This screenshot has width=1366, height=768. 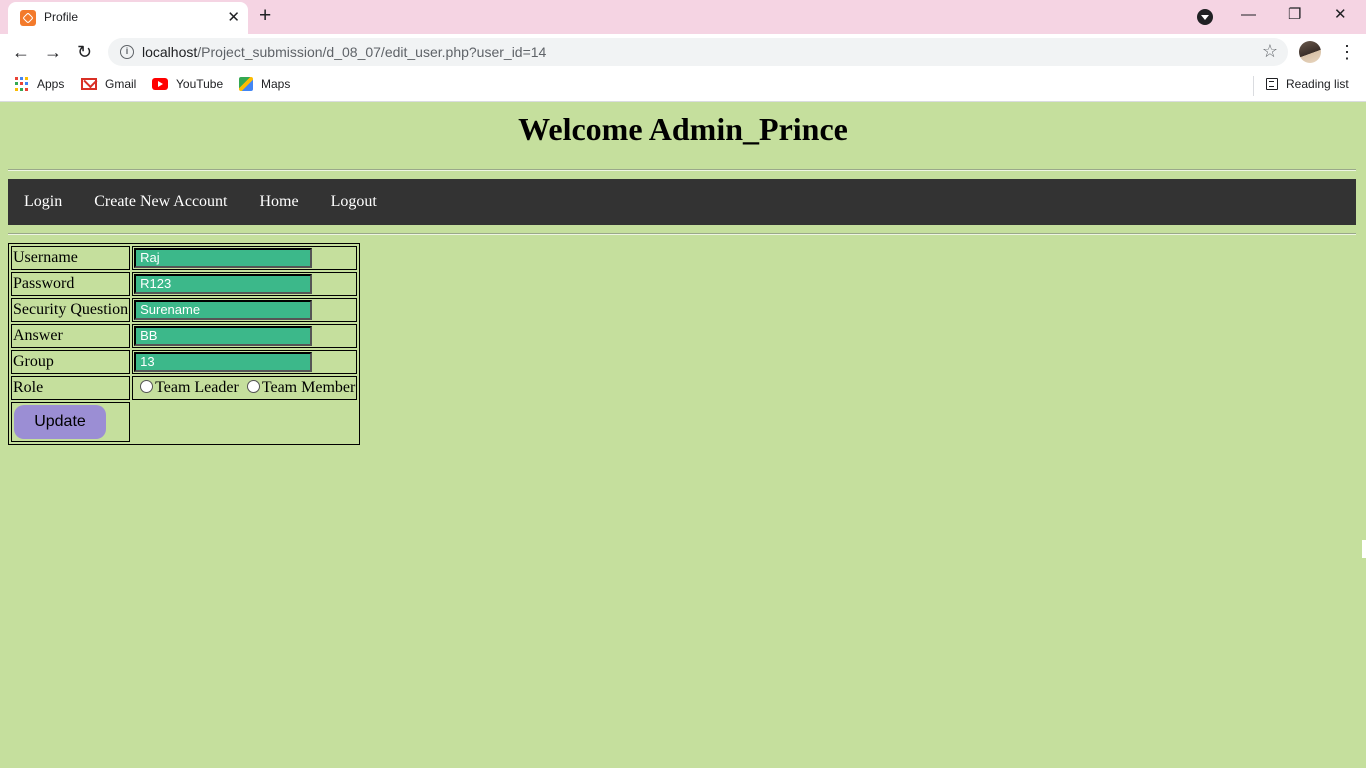 I want to click on tab-title: Profile, so click(x=61, y=17).